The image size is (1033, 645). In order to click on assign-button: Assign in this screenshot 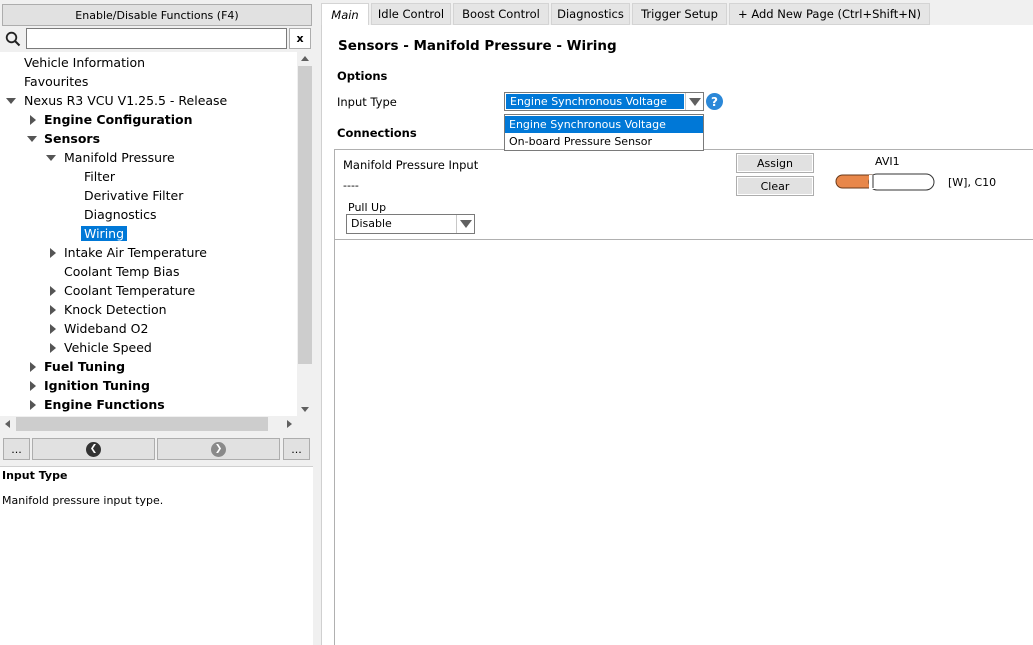, I will do `click(775, 163)`.